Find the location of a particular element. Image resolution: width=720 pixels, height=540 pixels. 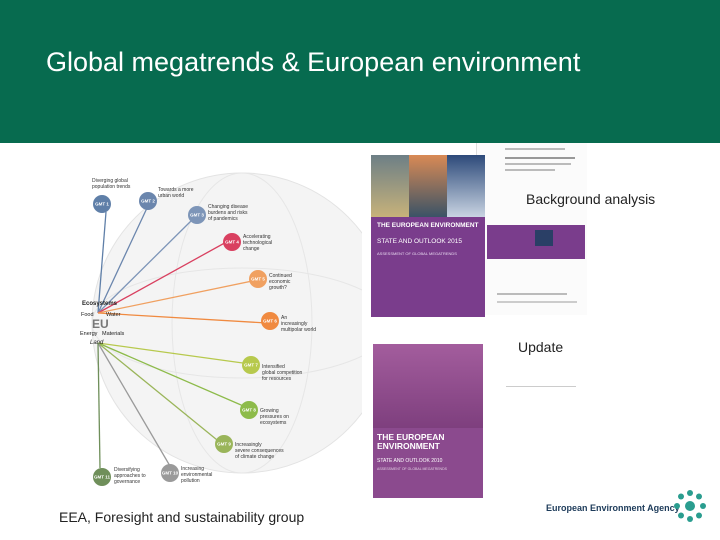

svg-text: Materials is located at coordinates (113, 334).